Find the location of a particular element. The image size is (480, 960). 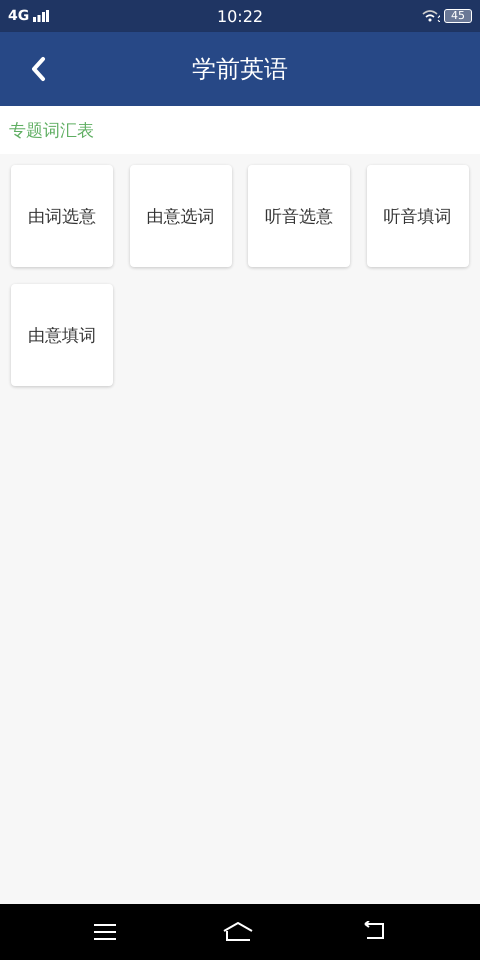

practice-card: 由意选词 is located at coordinates (181, 216).